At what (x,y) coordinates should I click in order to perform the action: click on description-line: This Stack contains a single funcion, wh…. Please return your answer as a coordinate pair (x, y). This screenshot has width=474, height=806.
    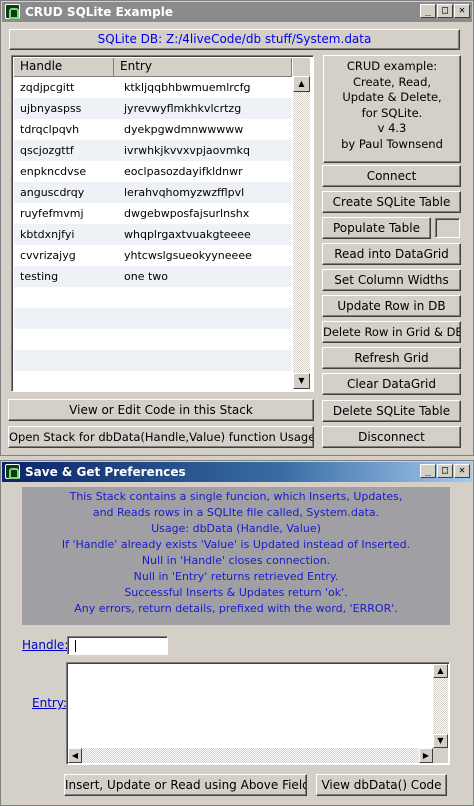
    Looking at the image, I should click on (236, 496).